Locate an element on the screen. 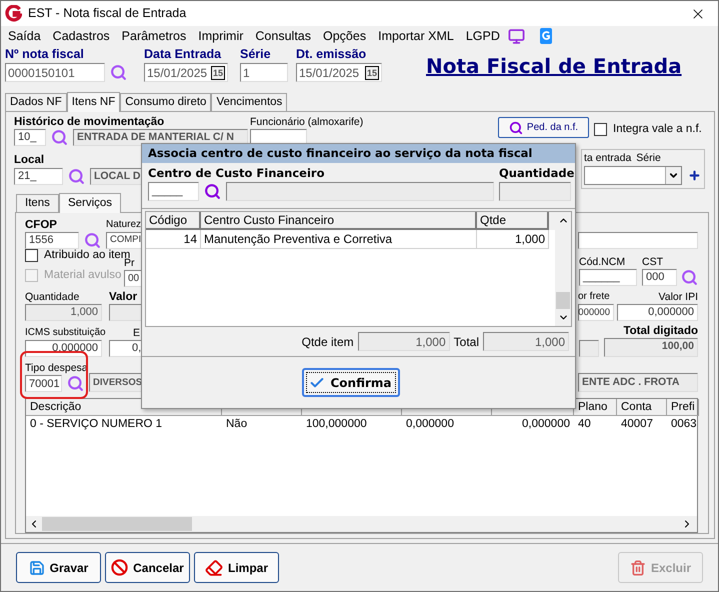 The image size is (719, 592). input-field: 10_ is located at coordinates (30, 137).